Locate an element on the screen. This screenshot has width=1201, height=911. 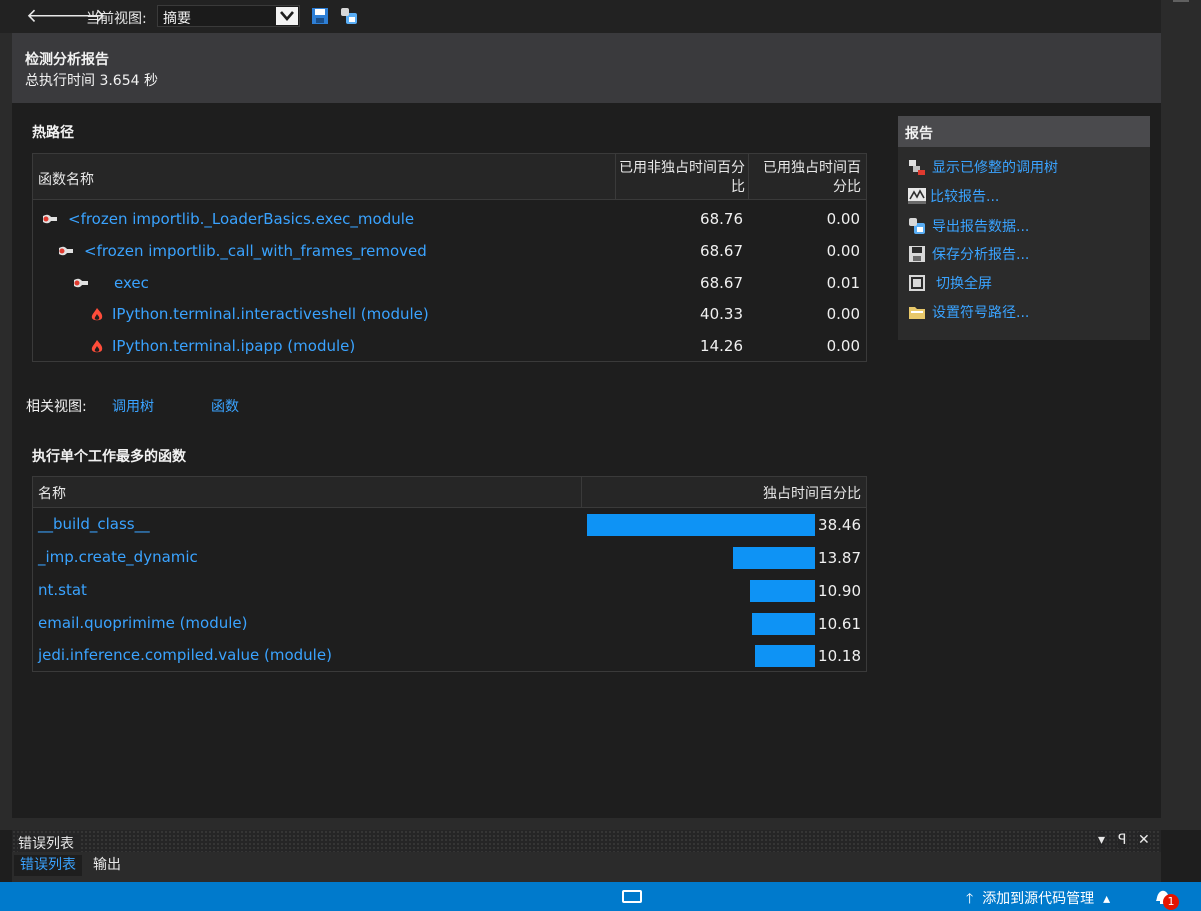
call-tree-link: 调用树 is located at coordinates (133, 406).